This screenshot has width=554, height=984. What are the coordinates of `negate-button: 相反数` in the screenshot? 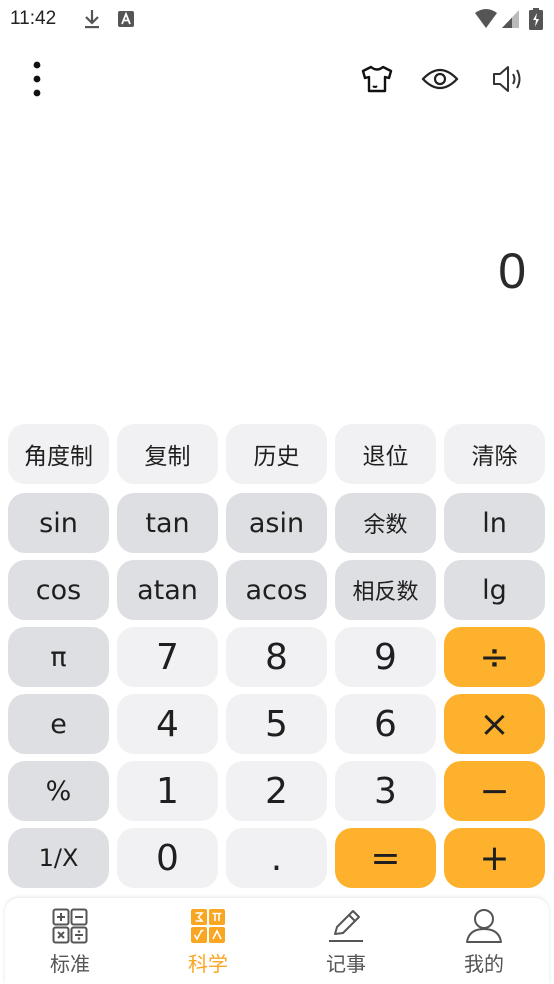 It's located at (385, 590).